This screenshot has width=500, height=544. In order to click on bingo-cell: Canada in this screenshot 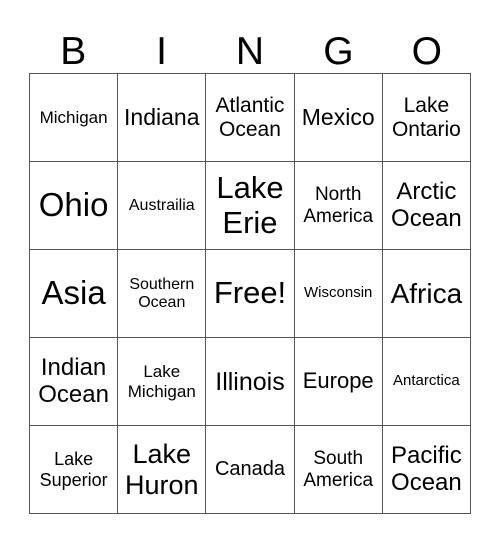, I will do `click(250, 470)`.